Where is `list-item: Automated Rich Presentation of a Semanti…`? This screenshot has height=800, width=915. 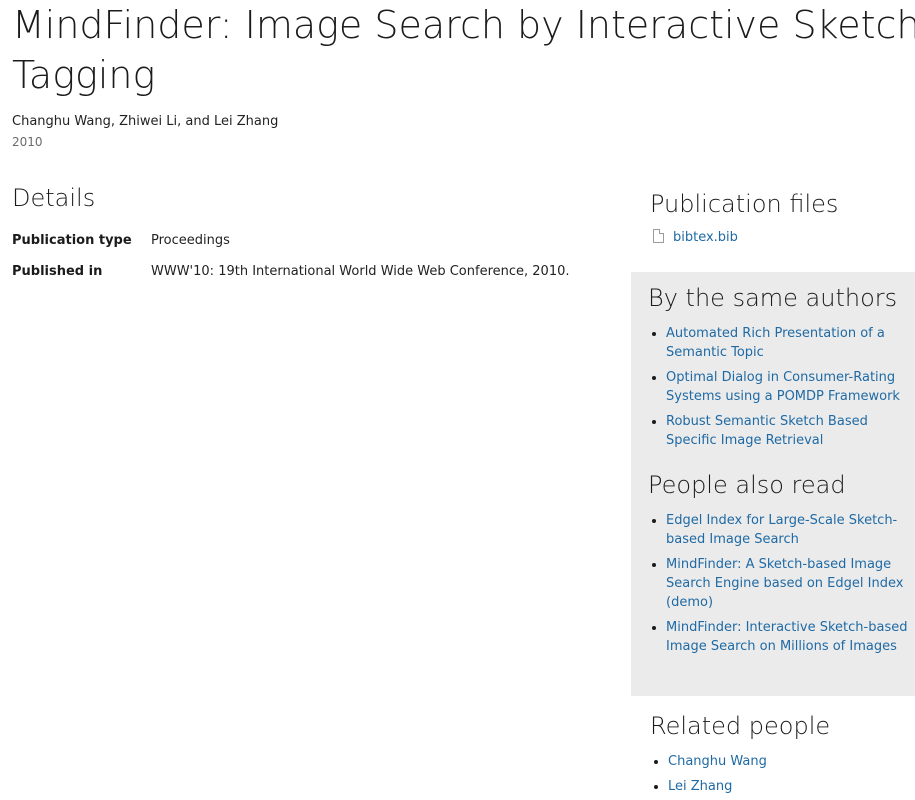 list-item: Automated Rich Presentation of a Semanti… is located at coordinates (788, 343).